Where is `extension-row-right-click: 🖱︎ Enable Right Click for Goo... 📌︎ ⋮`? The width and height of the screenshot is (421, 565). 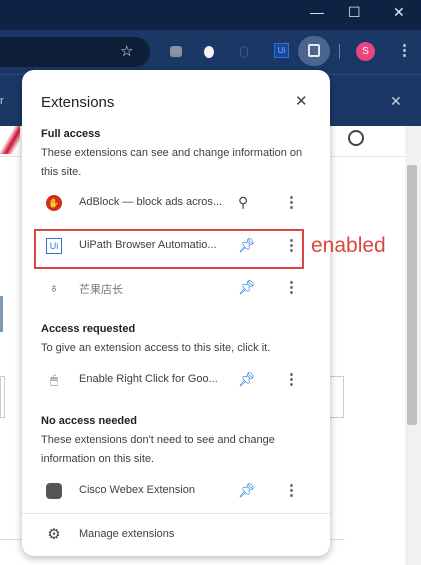
extension-row-right-click: 🖱︎ Enable Right Click for Goo... 📌︎ ⋮ is located at coordinates (176, 380).